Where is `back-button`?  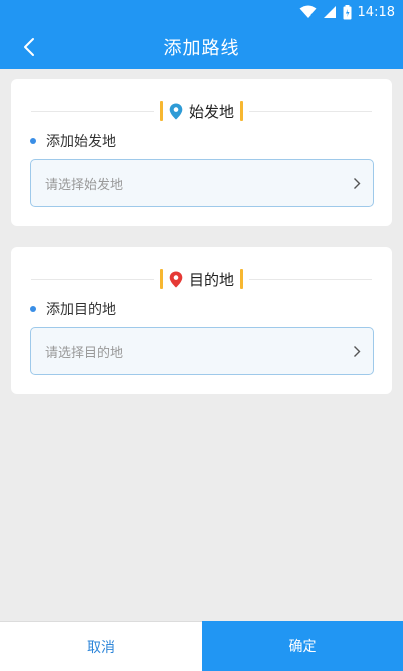
back-button is located at coordinates (29, 46).